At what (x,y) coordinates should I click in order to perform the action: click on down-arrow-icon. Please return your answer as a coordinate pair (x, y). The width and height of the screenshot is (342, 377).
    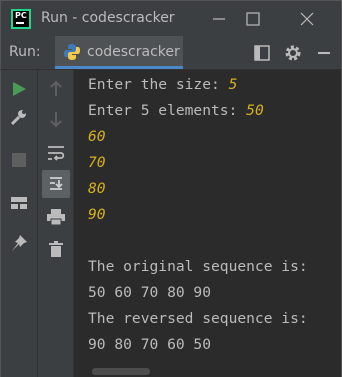
    Looking at the image, I should click on (56, 121).